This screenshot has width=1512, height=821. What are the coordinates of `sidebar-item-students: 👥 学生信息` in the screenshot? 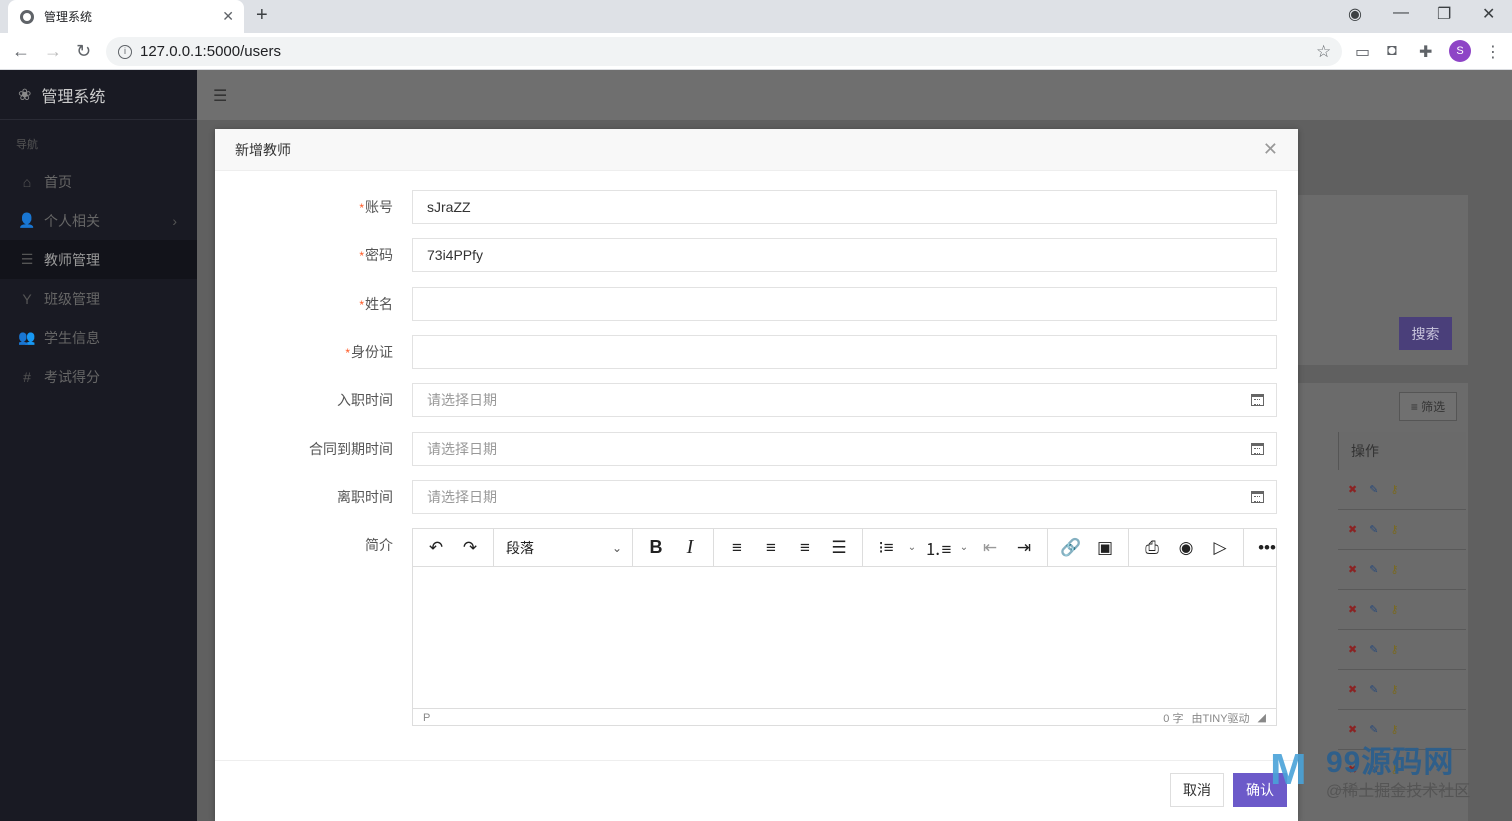 It's located at (98, 337).